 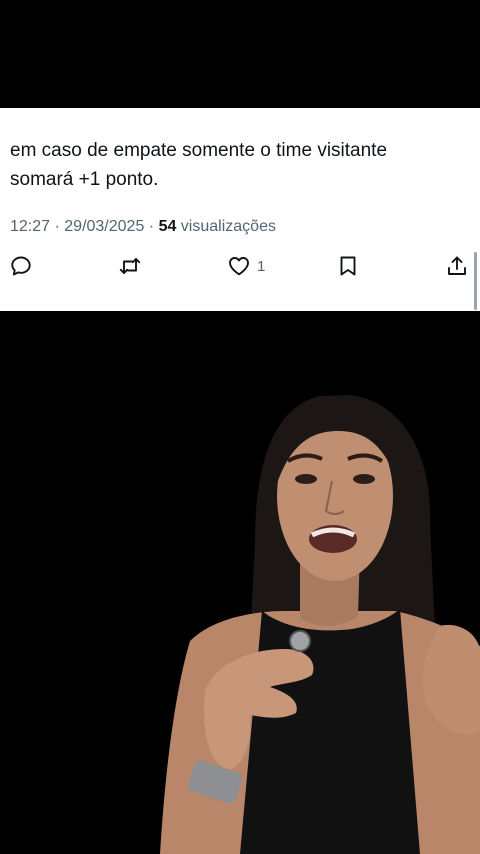 I want to click on scrollbar-thumb, so click(x=475, y=281).